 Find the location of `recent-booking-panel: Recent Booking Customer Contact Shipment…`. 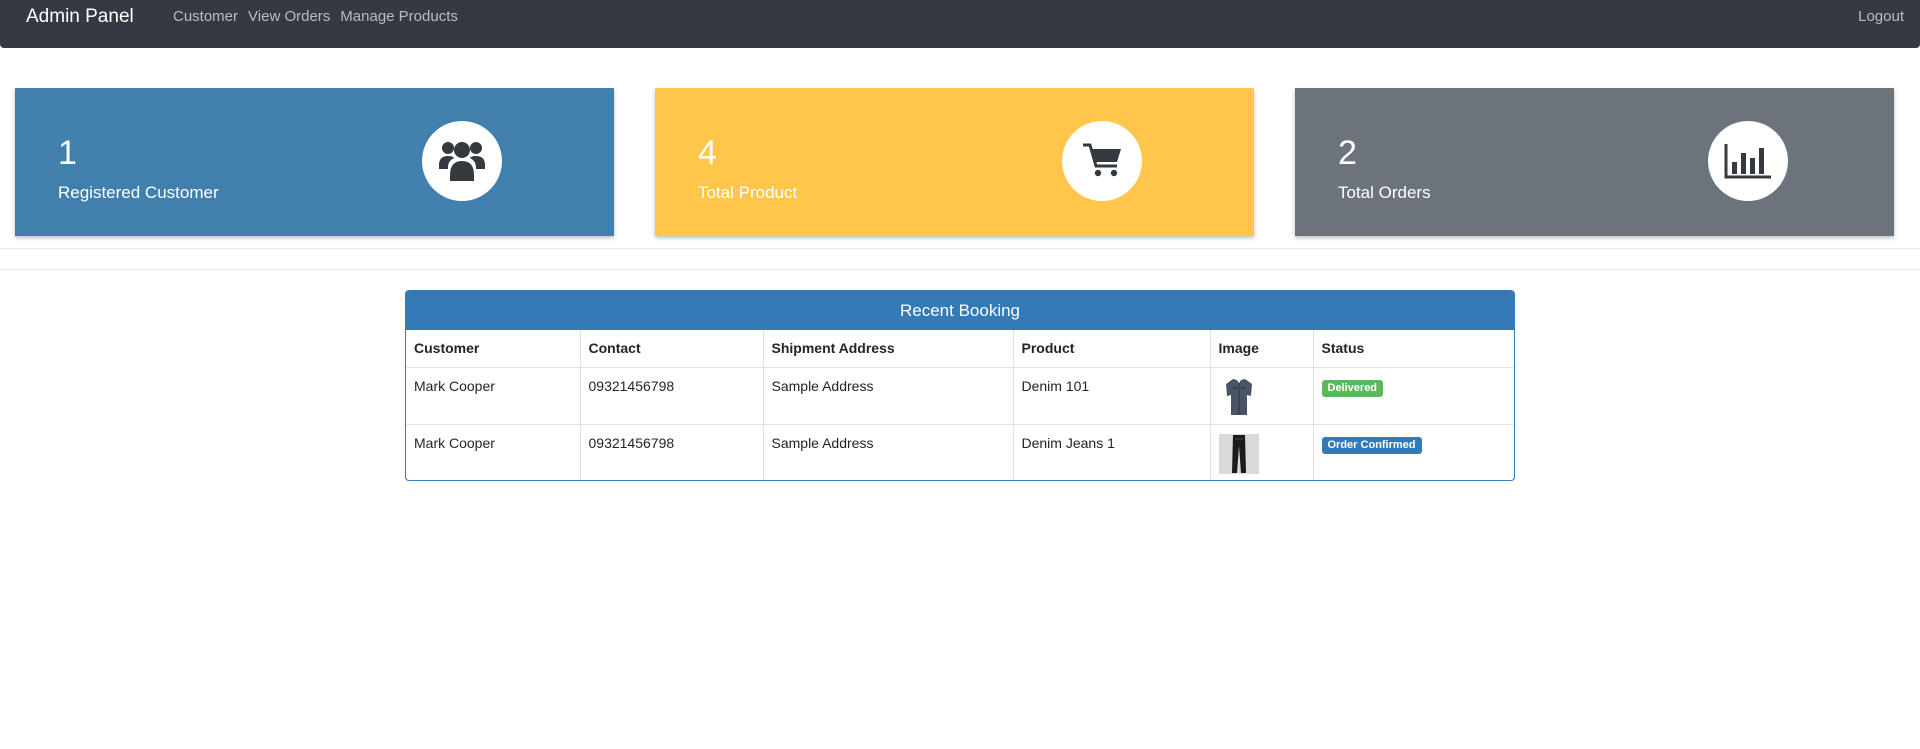

recent-booking-panel: Recent Booking Customer Contact Shipment… is located at coordinates (960, 385).